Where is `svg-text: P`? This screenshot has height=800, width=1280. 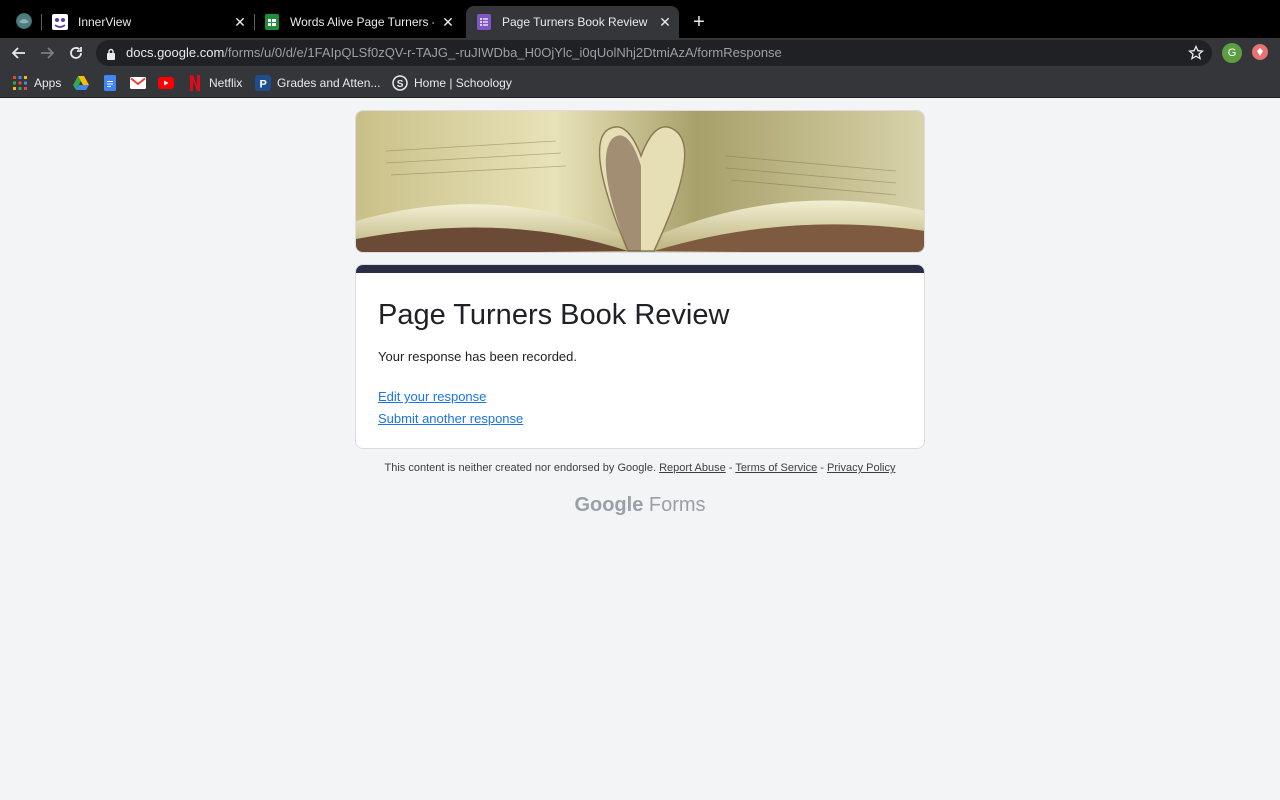 svg-text: P is located at coordinates (263, 85).